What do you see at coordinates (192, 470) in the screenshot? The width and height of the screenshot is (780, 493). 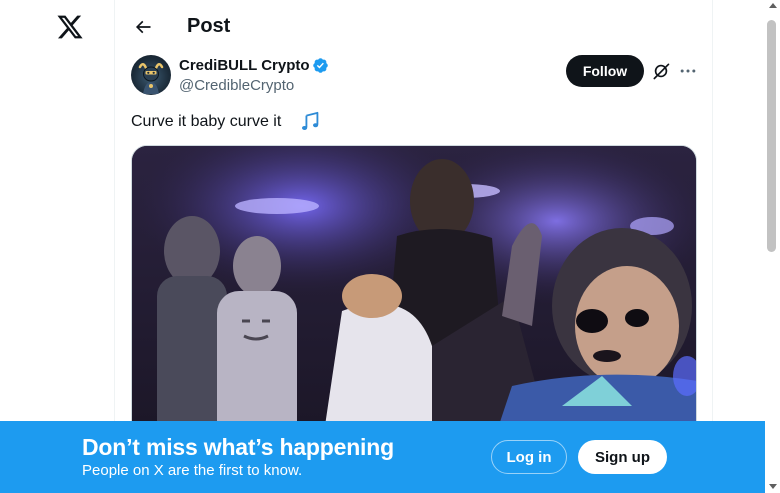 I see `banner-subtitle: People on X are the first to know.` at bounding box center [192, 470].